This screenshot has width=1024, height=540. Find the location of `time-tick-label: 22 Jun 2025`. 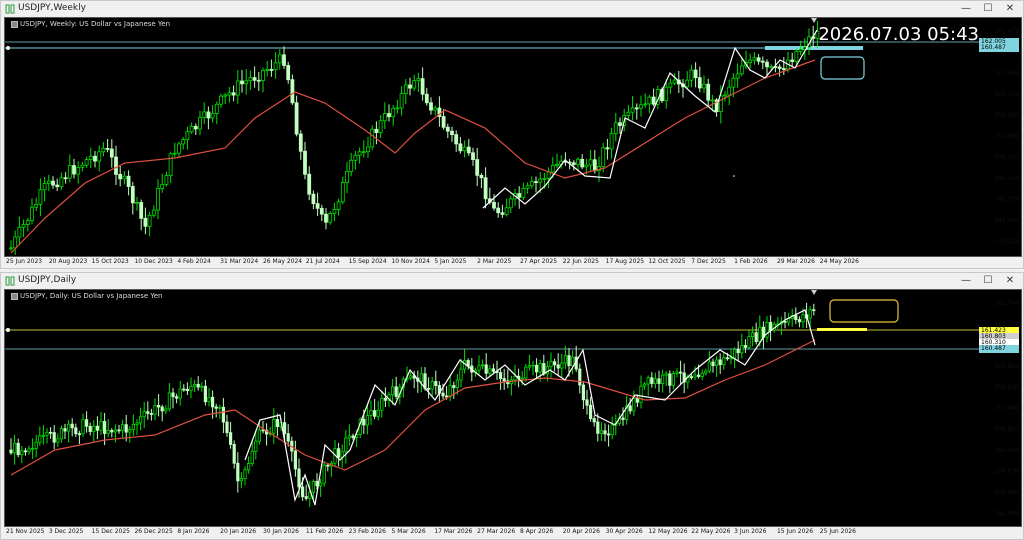

time-tick-label: 22 Jun 2025 is located at coordinates (580, 261).